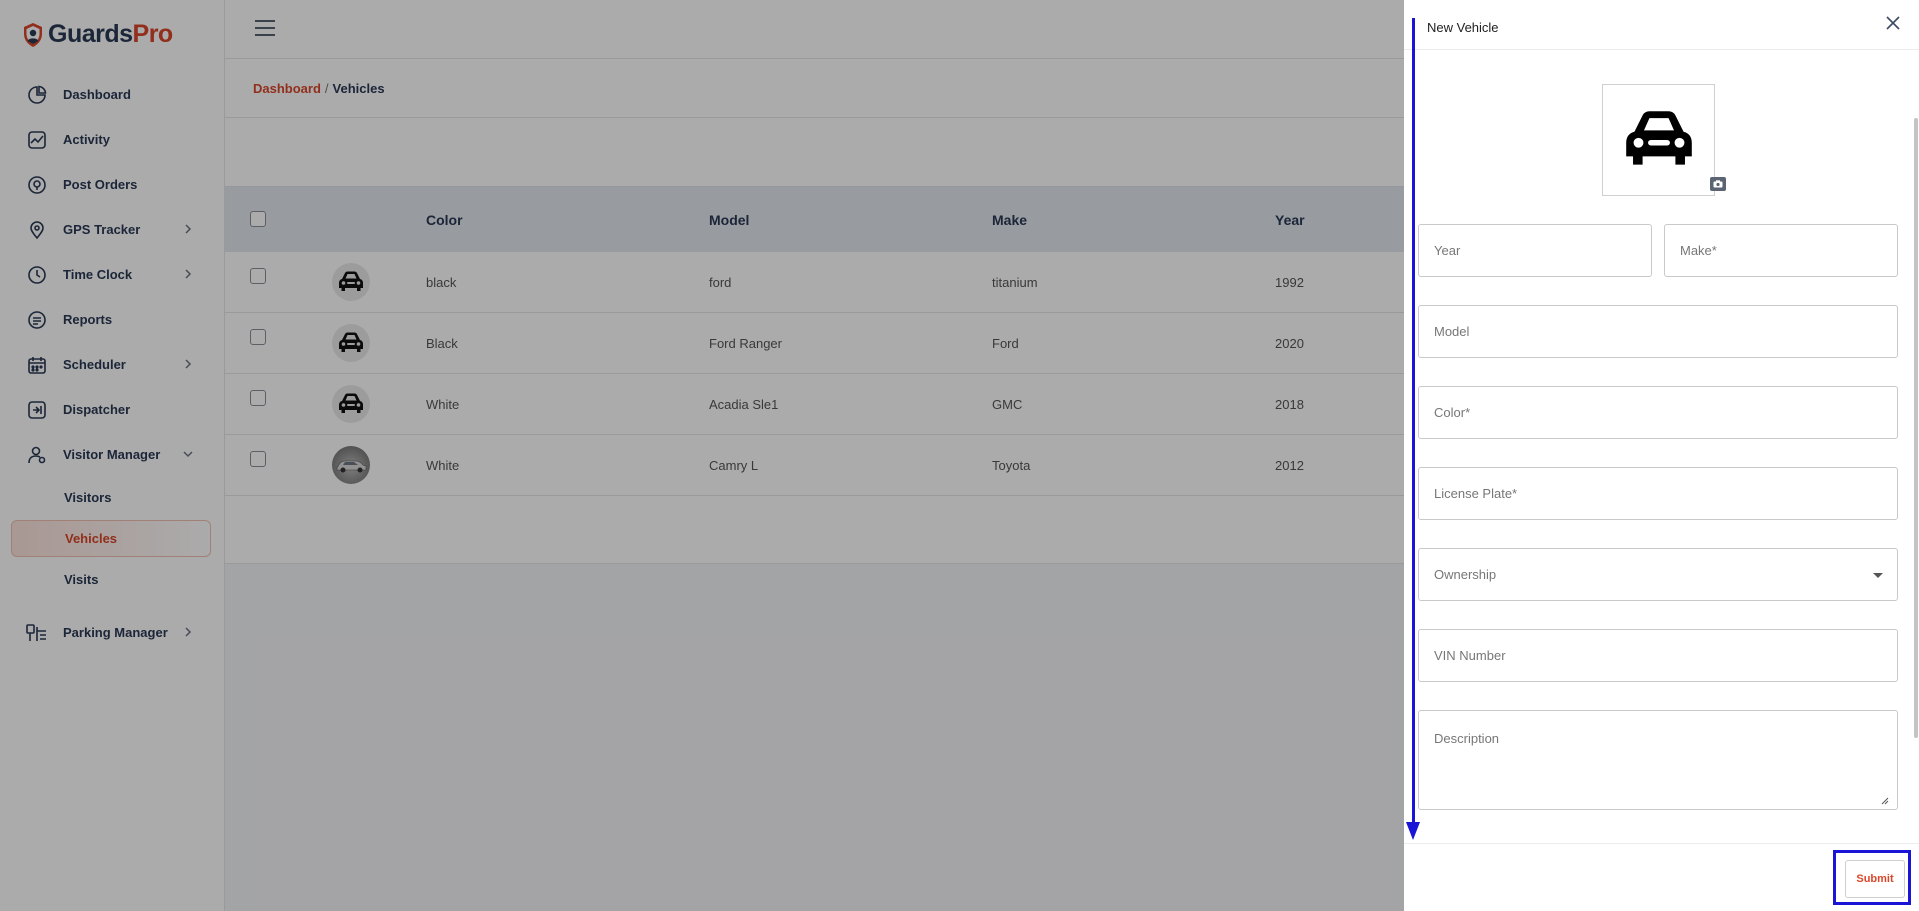 Image resolution: width=1919 pixels, height=911 pixels. I want to click on year-field, so click(1535, 250).